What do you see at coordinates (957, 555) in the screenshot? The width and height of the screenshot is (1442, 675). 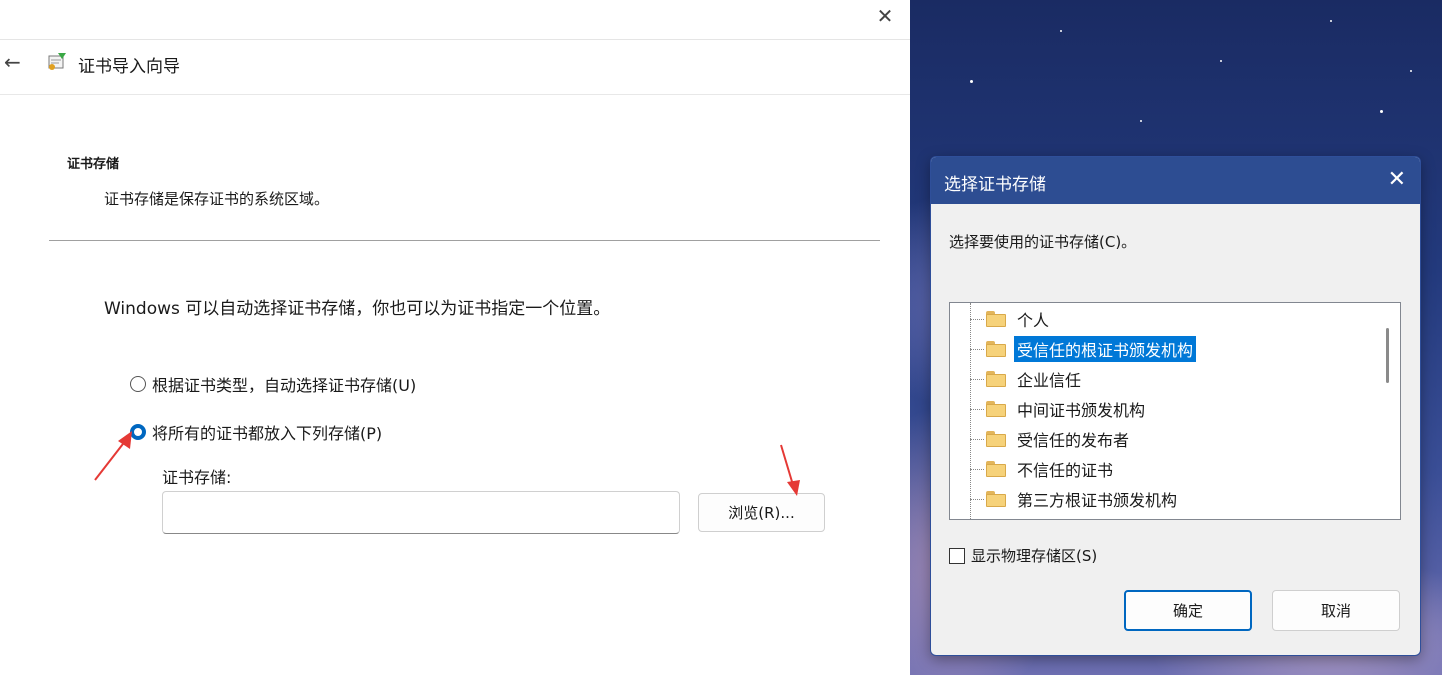 I see `checkbox-unchecked` at bounding box center [957, 555].